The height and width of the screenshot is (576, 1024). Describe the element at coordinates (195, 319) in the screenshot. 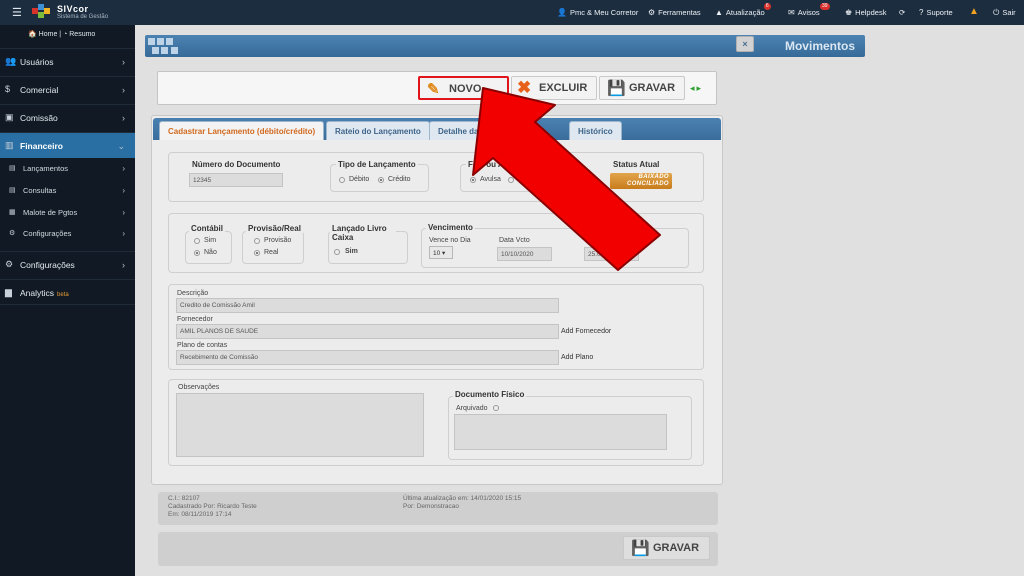

I see `fornecedor-label: Fornecedor` at that location.